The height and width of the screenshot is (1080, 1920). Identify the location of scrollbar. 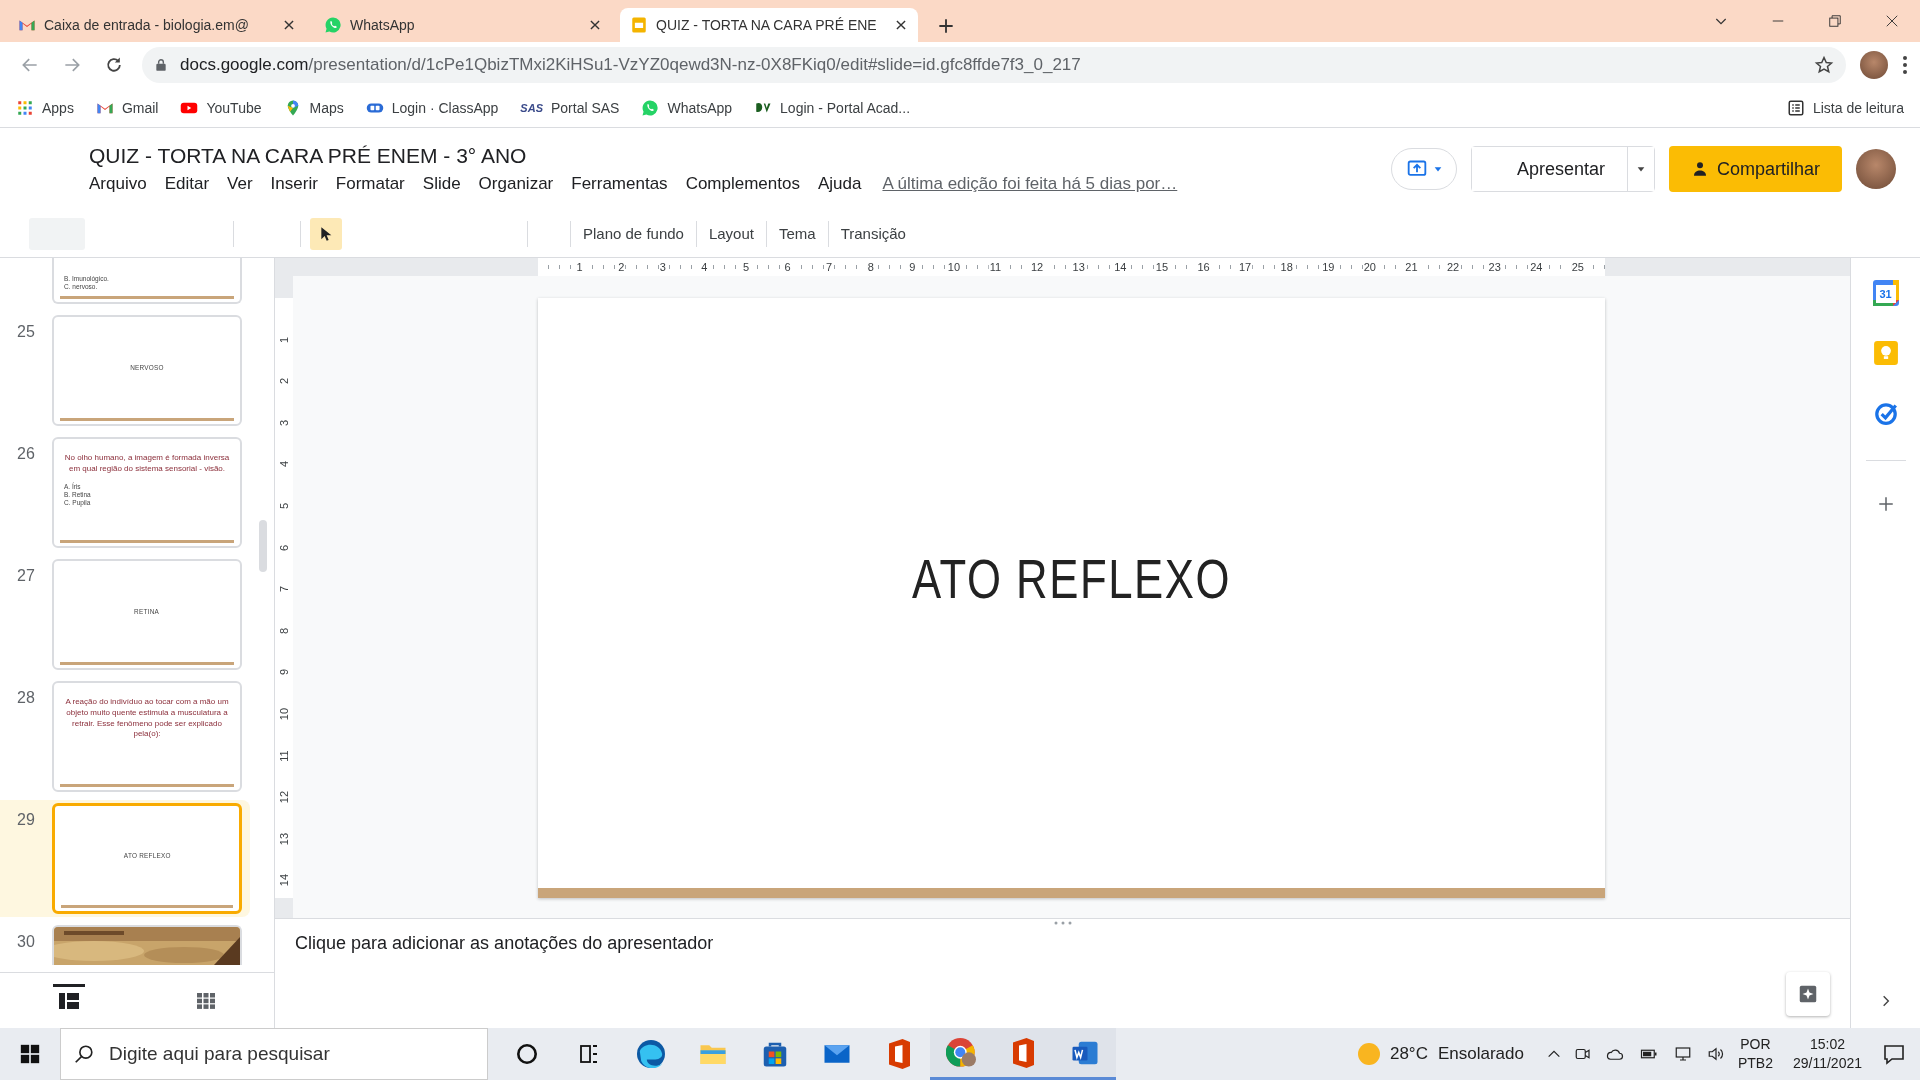
(263, 546).